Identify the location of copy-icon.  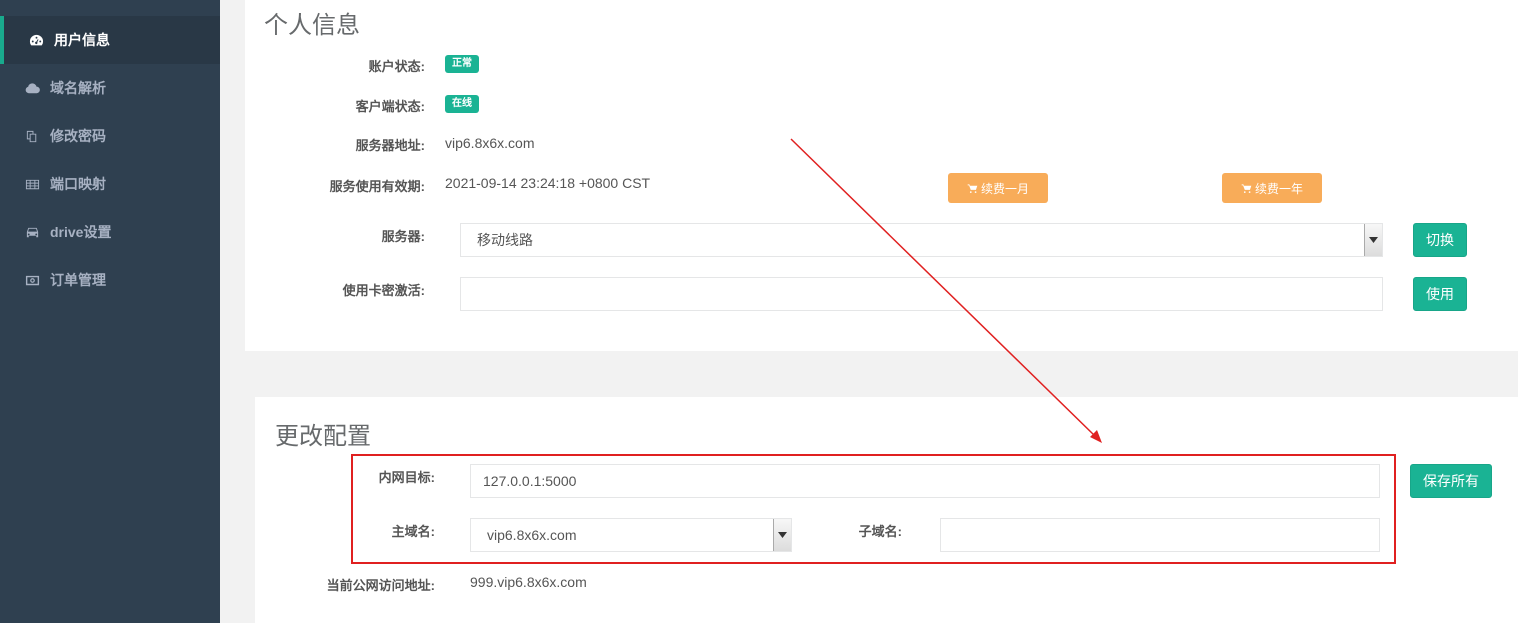
(32, 136).